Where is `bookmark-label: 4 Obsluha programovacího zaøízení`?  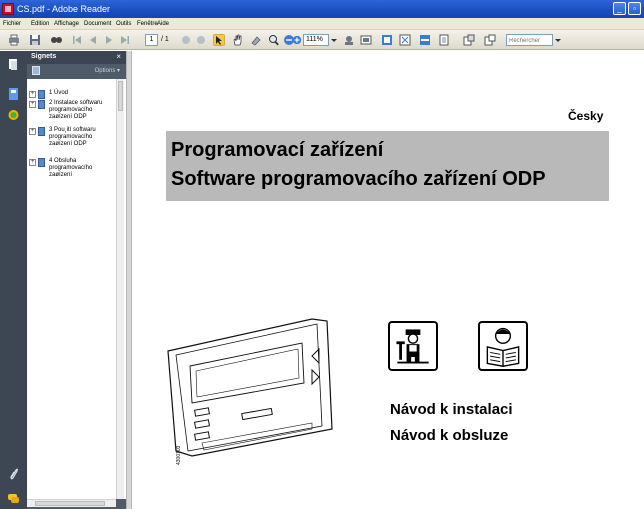
bookmark-label: 4 Obsluha programovacího zaøízení is located at coordinates (71, 168).